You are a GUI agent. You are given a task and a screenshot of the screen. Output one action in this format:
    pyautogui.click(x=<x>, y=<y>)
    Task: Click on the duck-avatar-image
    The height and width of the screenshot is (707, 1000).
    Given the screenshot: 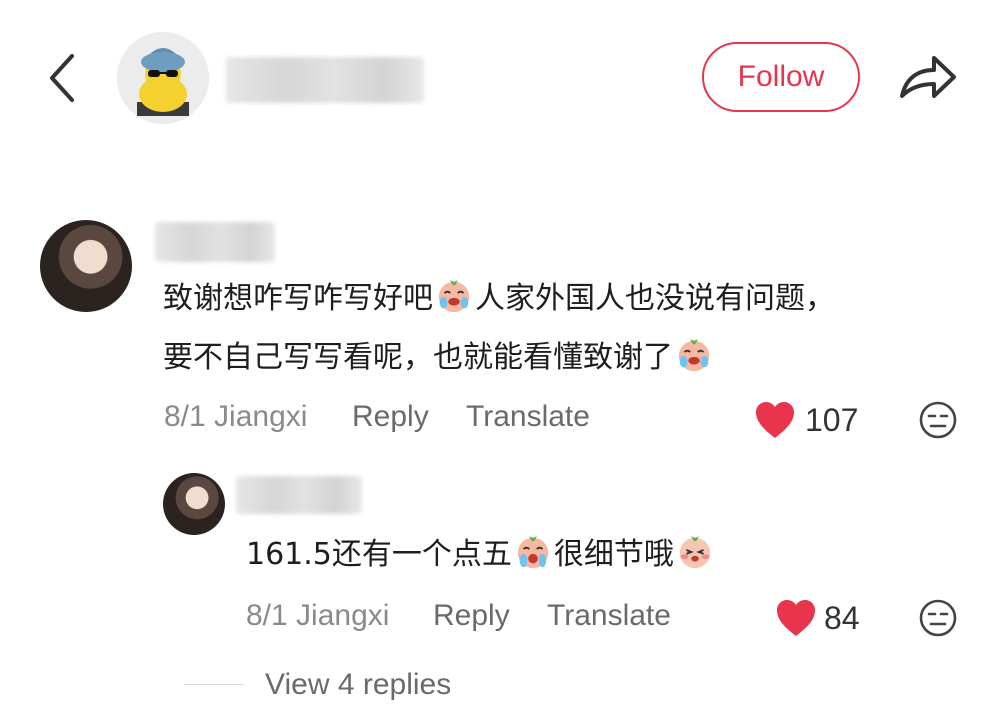 What is the action you would take?
    pyautogui.click(x=163, y=78)
    